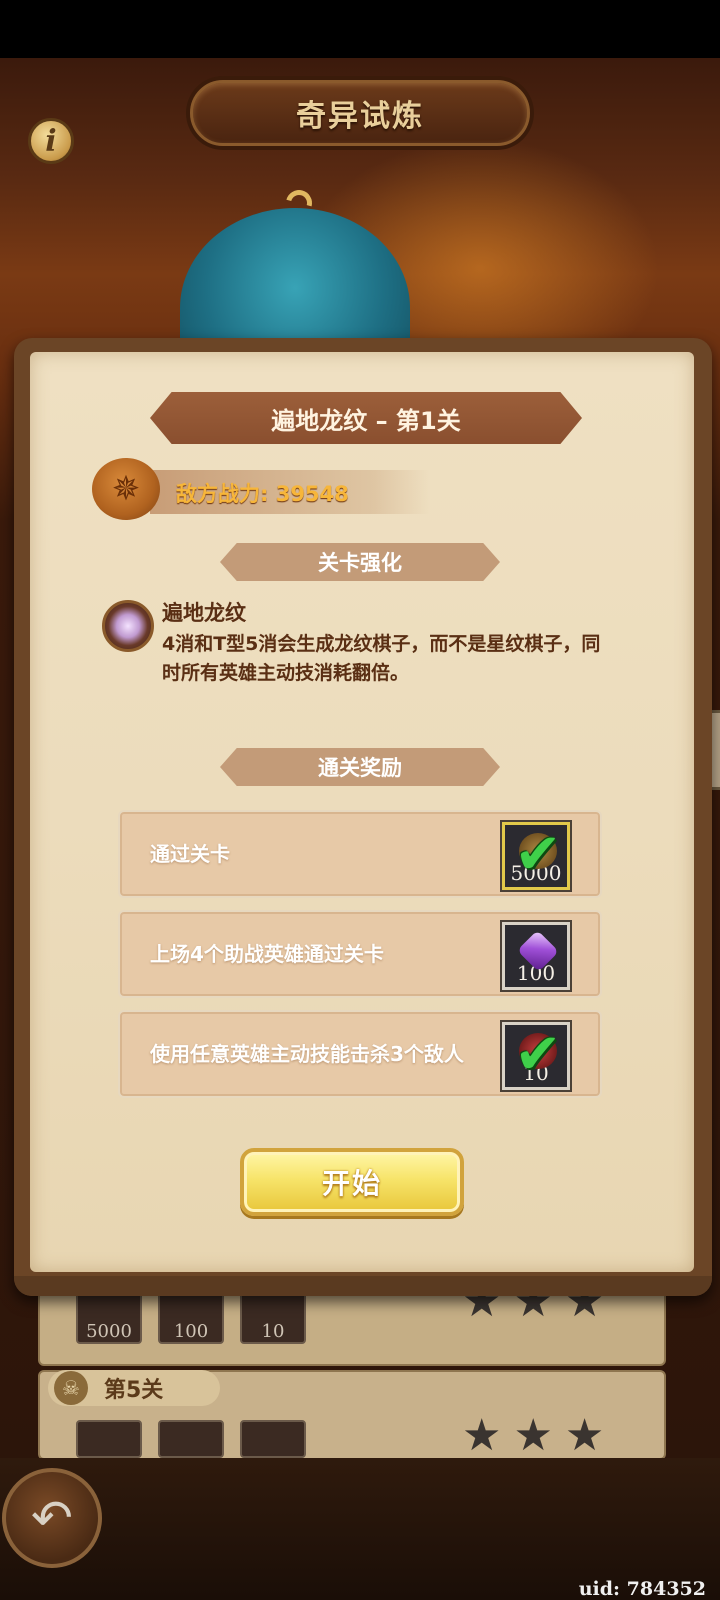 This screenshot has height=1600, width=720. What do you see at coordinates (273, 1316) in the screenshot?
I see `ruby-reward: 10` at bounding box center [273, 1316].